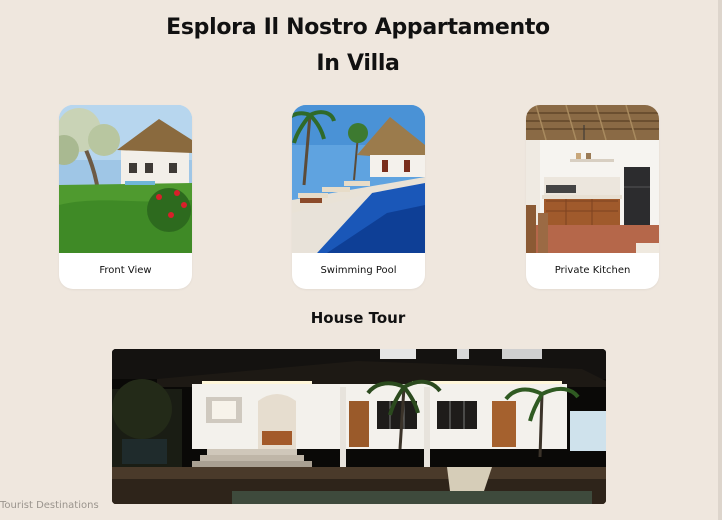 This screenshot has width=722, height=520. I want to click on house-tour-heading: House Tour, so click(358, 318).